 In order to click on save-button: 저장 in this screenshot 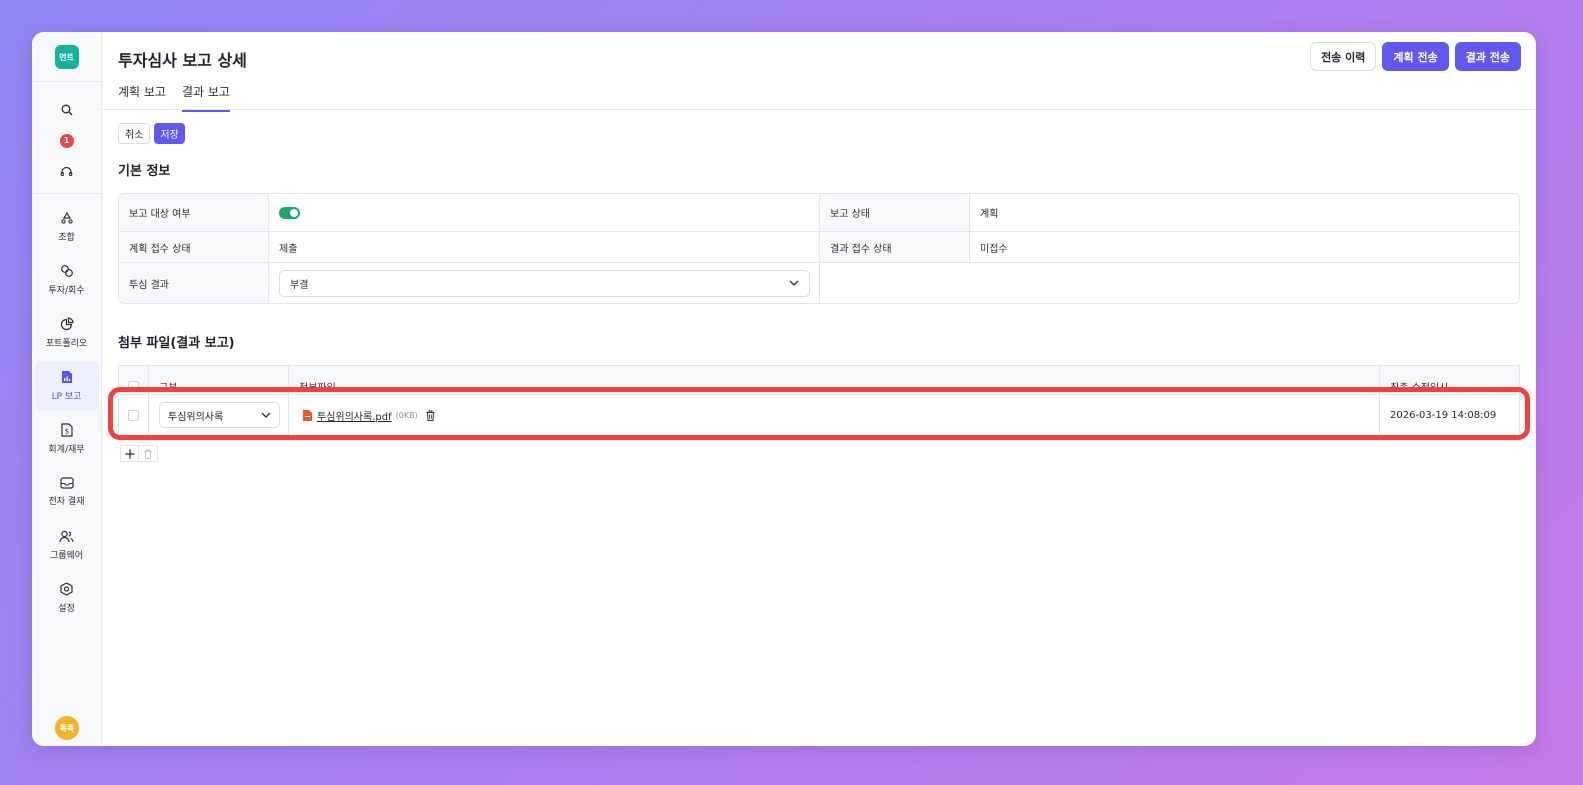, I will do `click(169, 133)`.